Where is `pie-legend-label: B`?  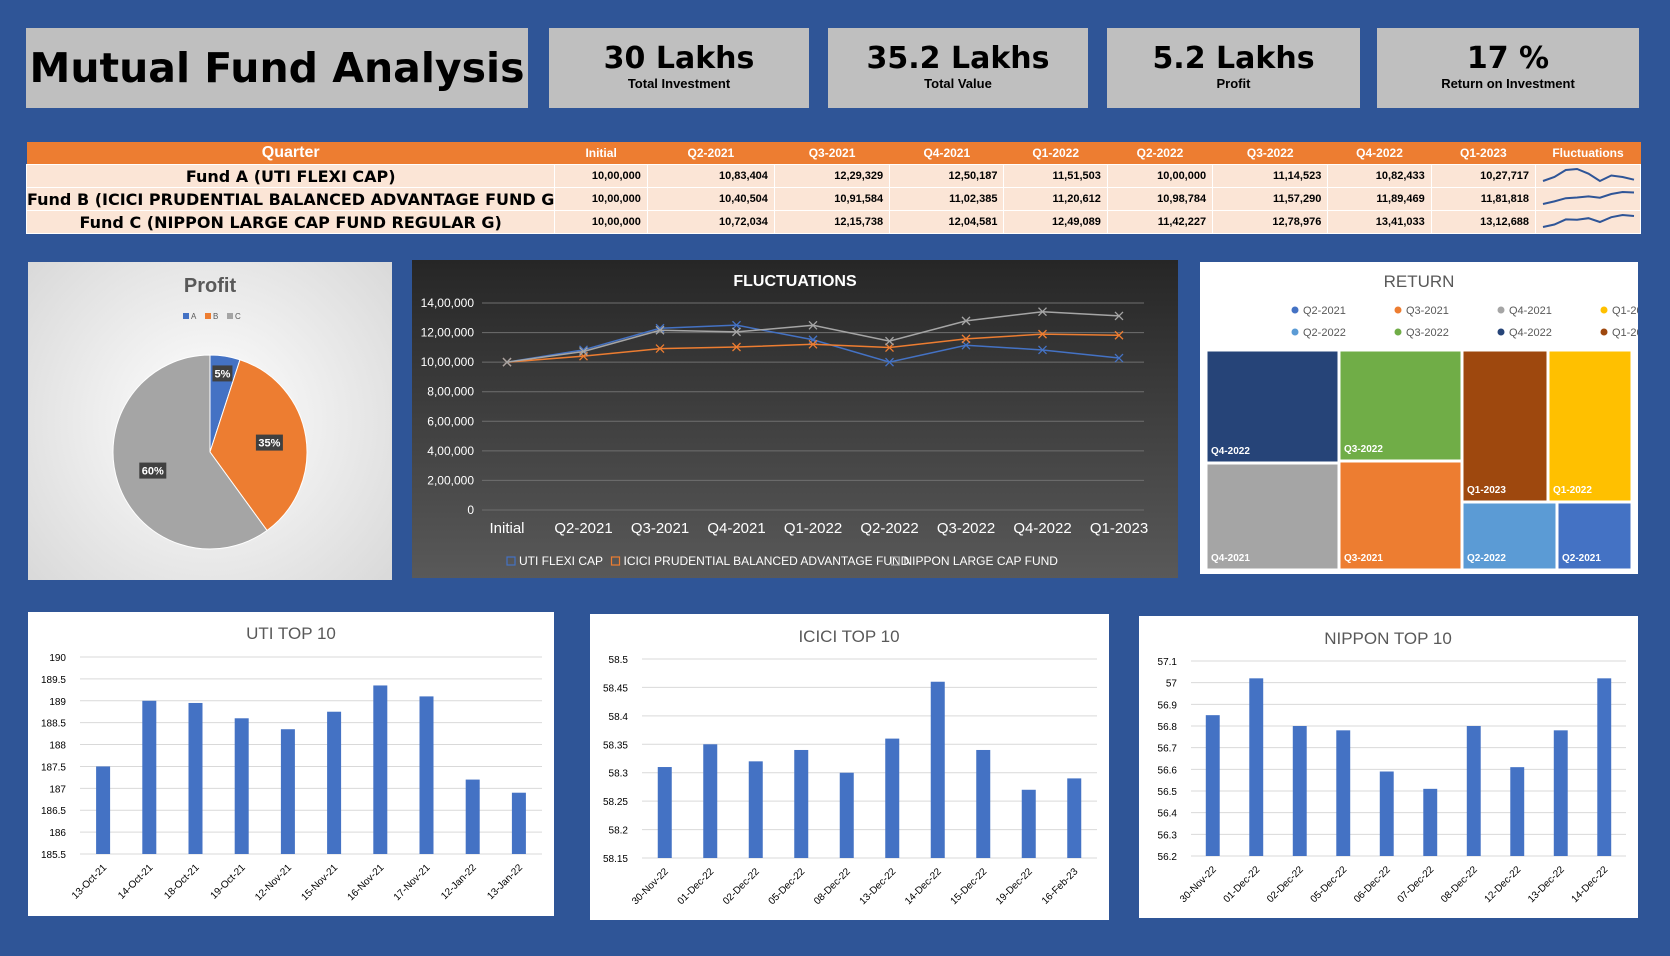 pie-legend-label: B is located at coordinates (215, 316).